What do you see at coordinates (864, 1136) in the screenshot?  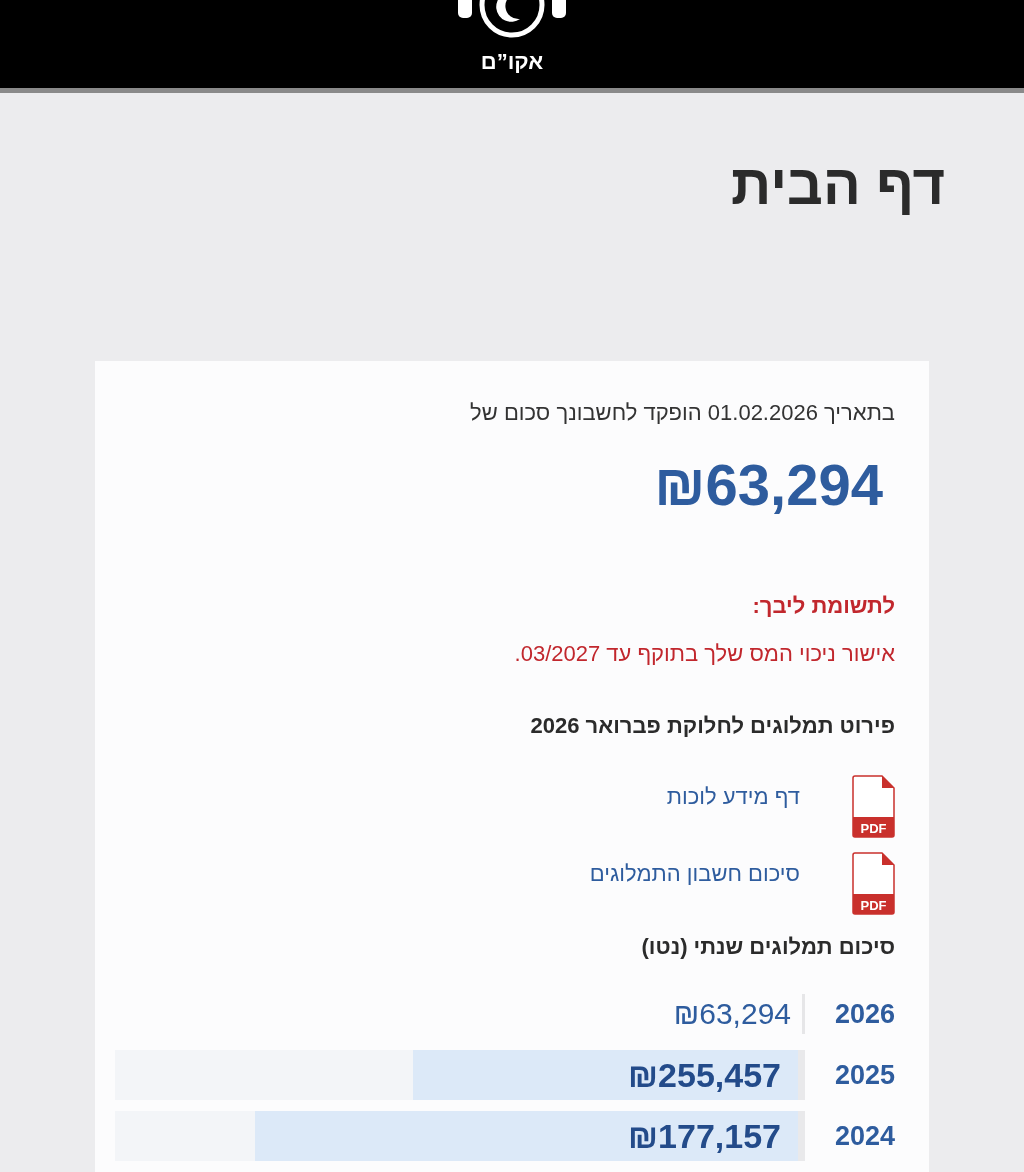 I see `year-label: 2024` at bounding box center [864, 1136].